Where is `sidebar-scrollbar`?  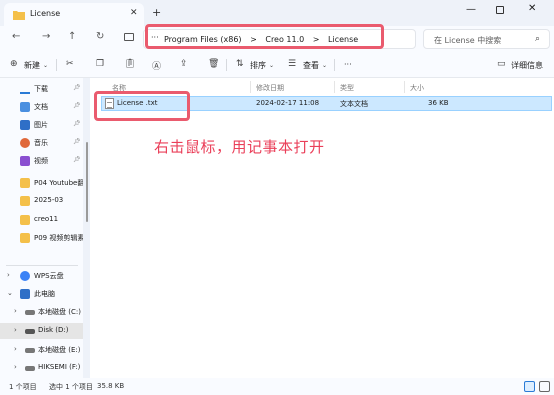 sidebar-scrollbar is located at coordinates (87, 182).